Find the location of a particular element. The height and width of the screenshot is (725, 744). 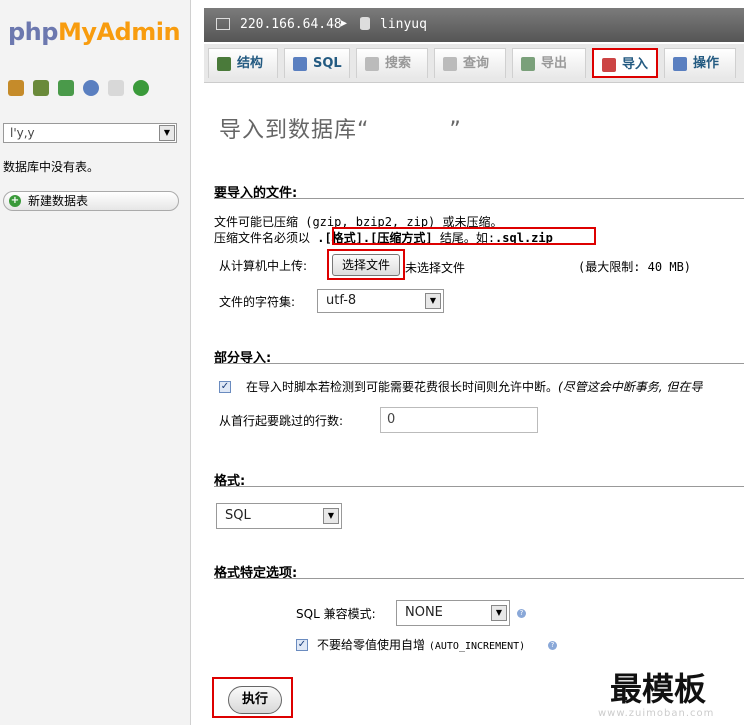

wrench-icon is located at coordinates (680, 64).